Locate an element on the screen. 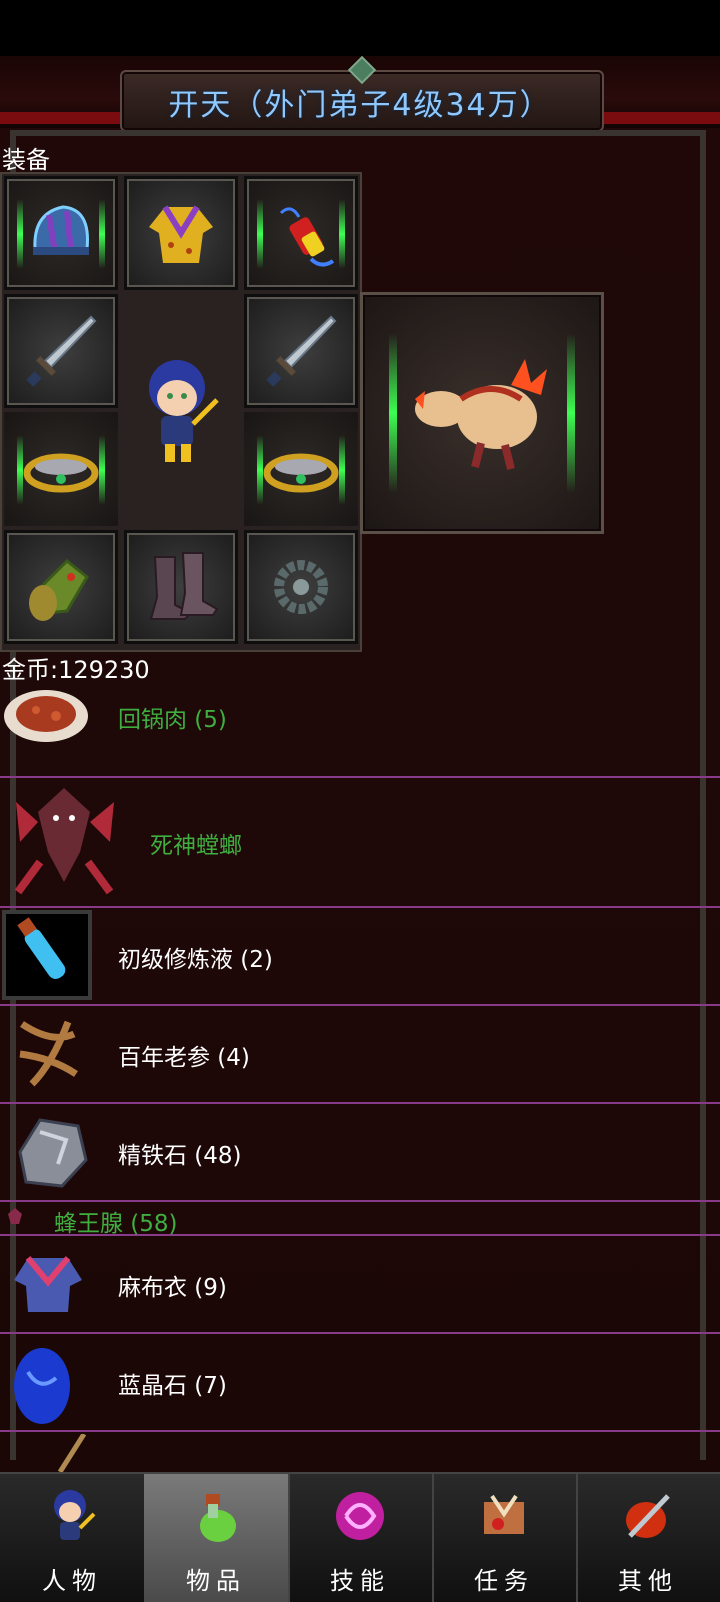  bee-gland-icon is located at coordinates (15, 1216).